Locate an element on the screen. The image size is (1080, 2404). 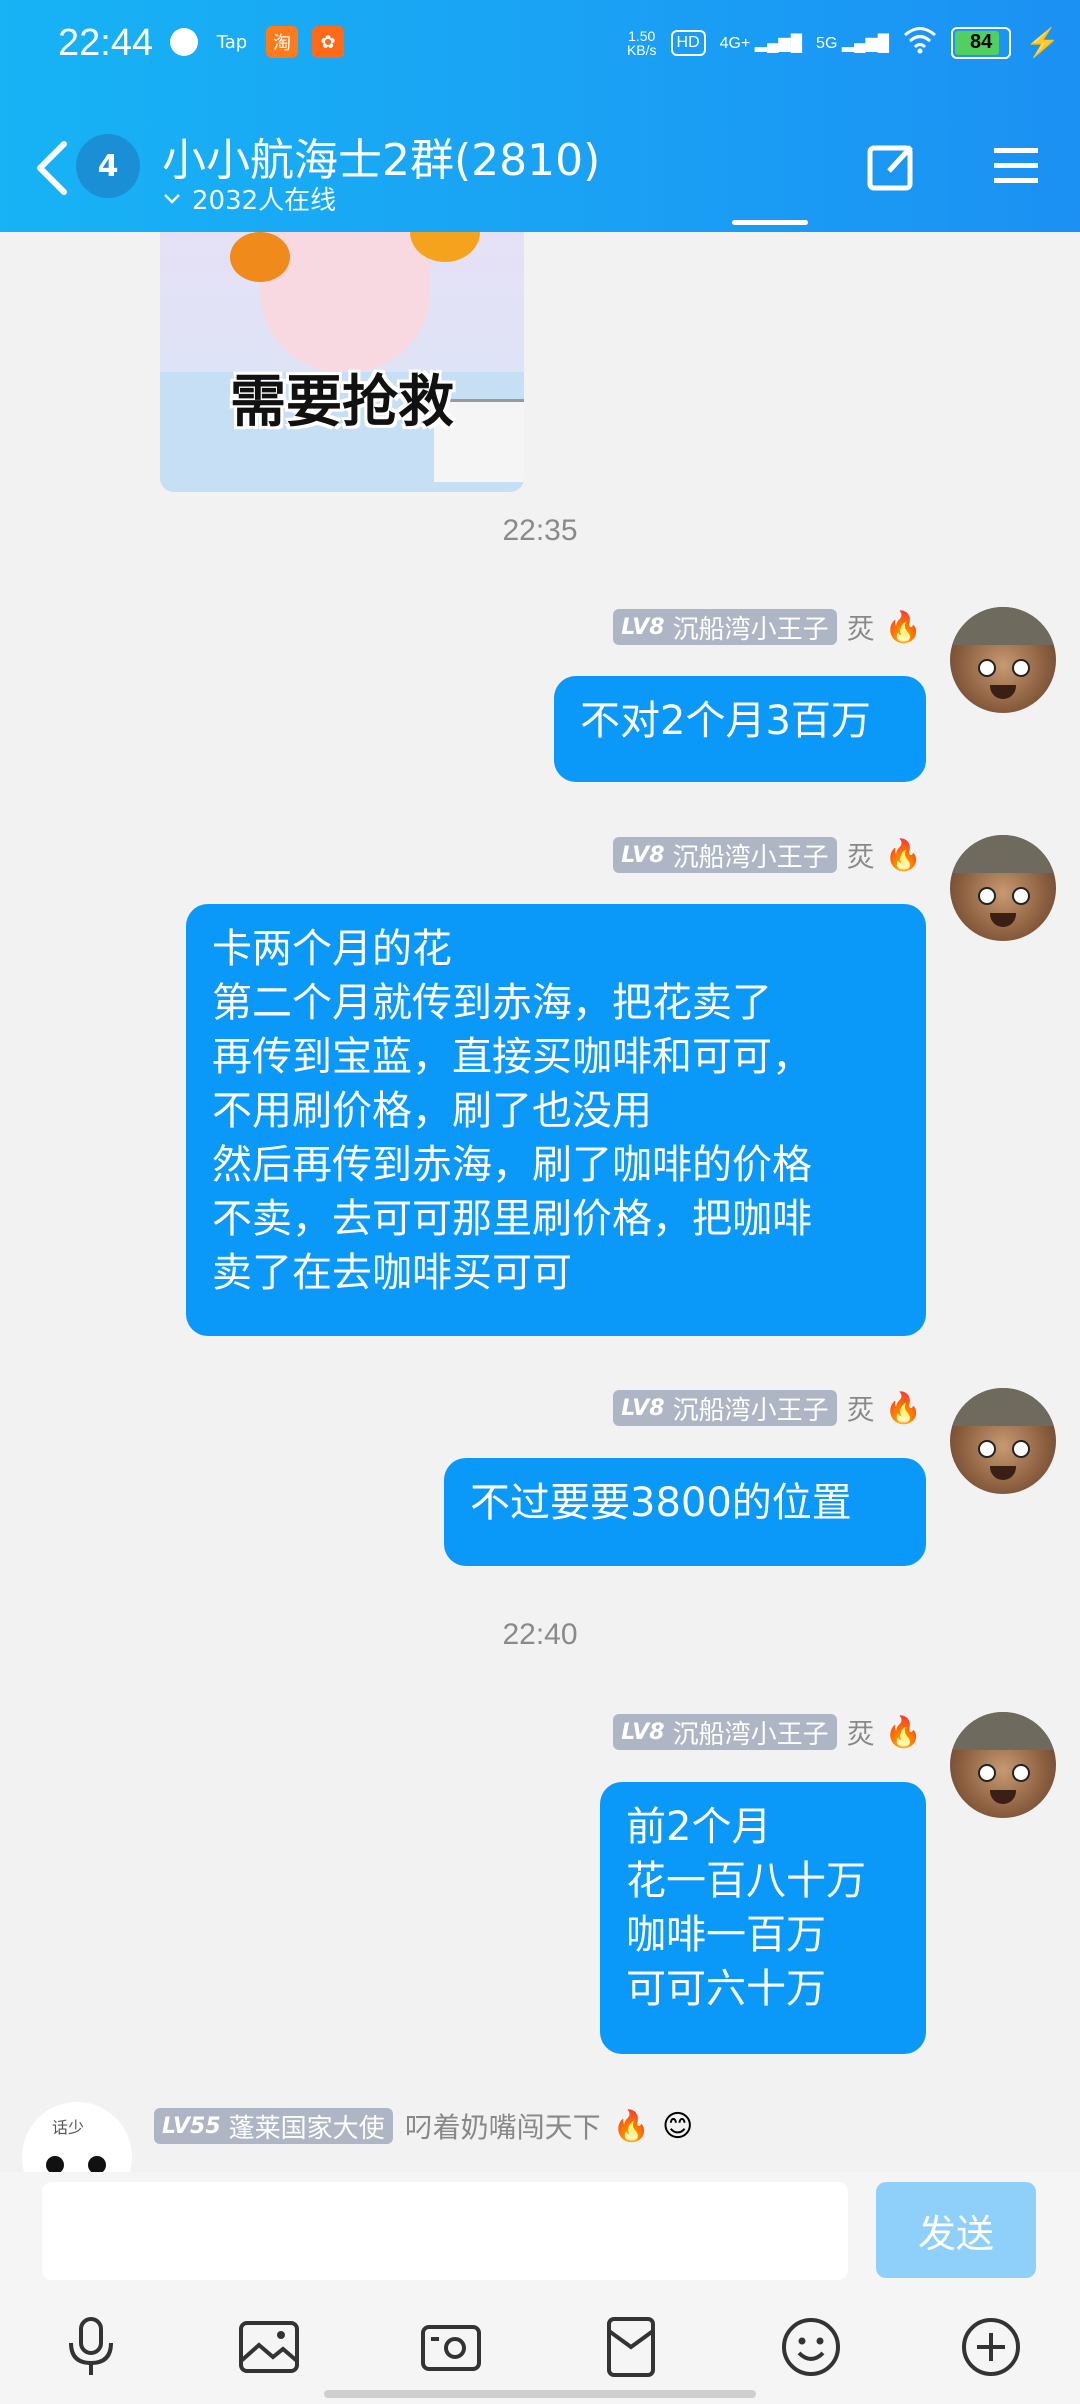
other-avatar: 话少 is located at coordinates (77, 2137).